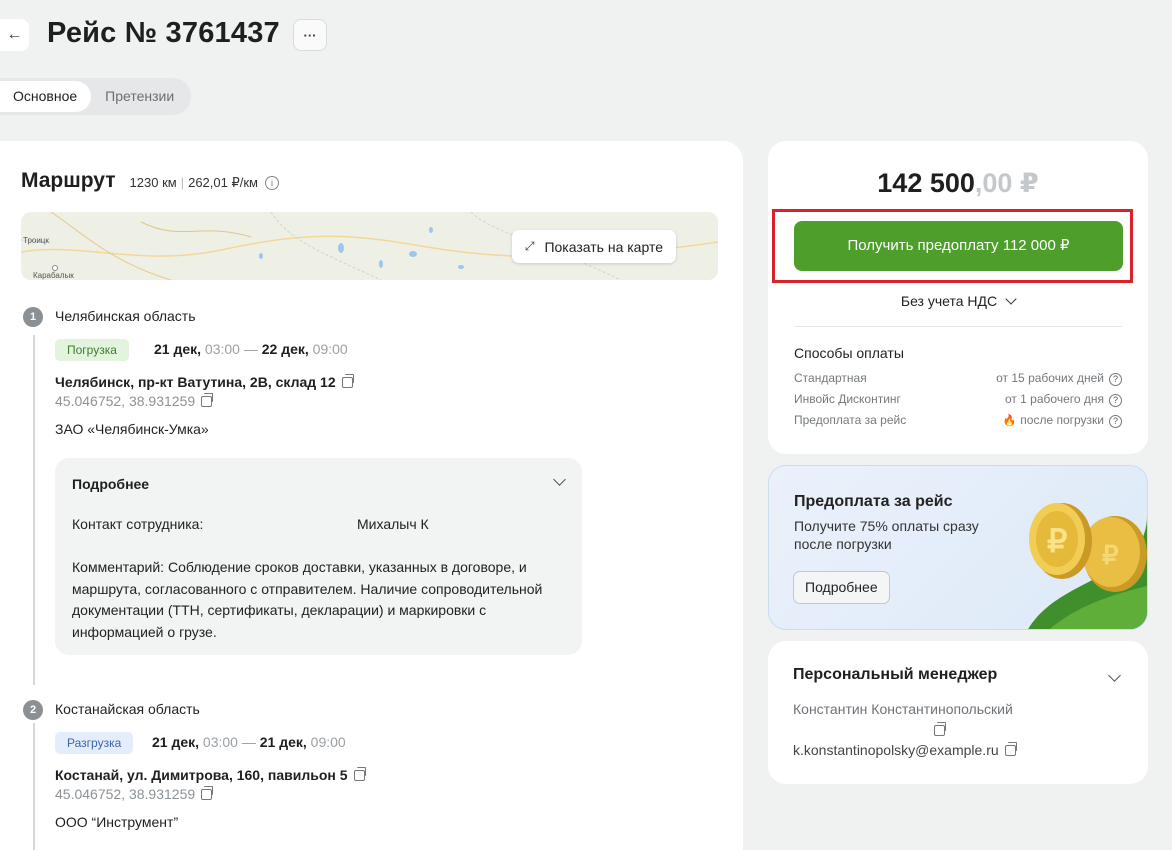 The height and width of the screenshot is (850, 1172). Describe the element at coordinates (873, 501) in the screenshot. I see `promo-title: Предоплата за рейс` at that location.